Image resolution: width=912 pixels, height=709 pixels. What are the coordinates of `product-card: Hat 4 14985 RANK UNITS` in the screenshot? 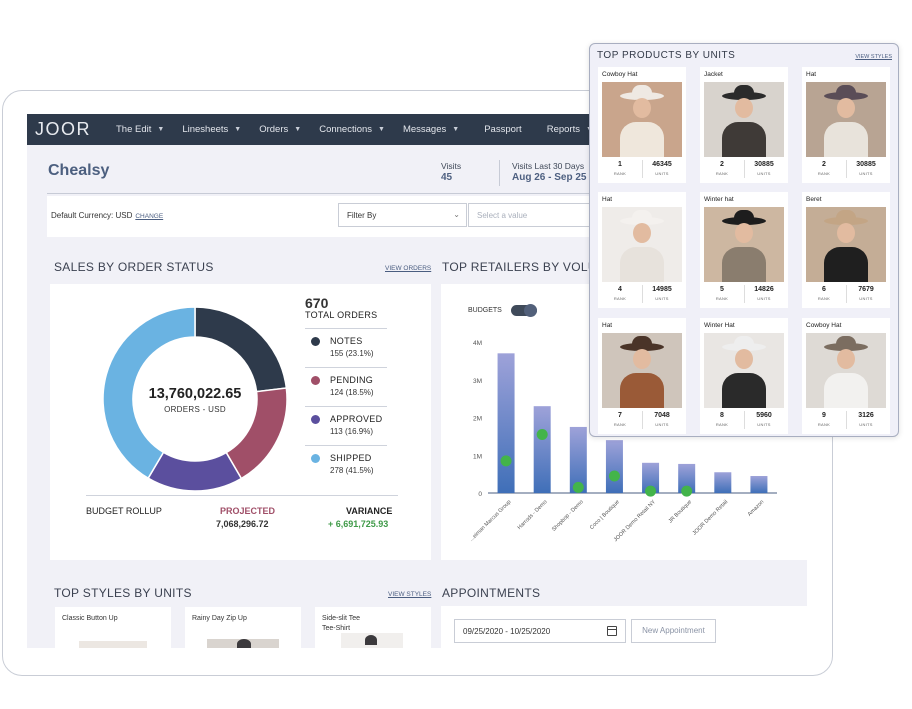 It's located at (642, 250).